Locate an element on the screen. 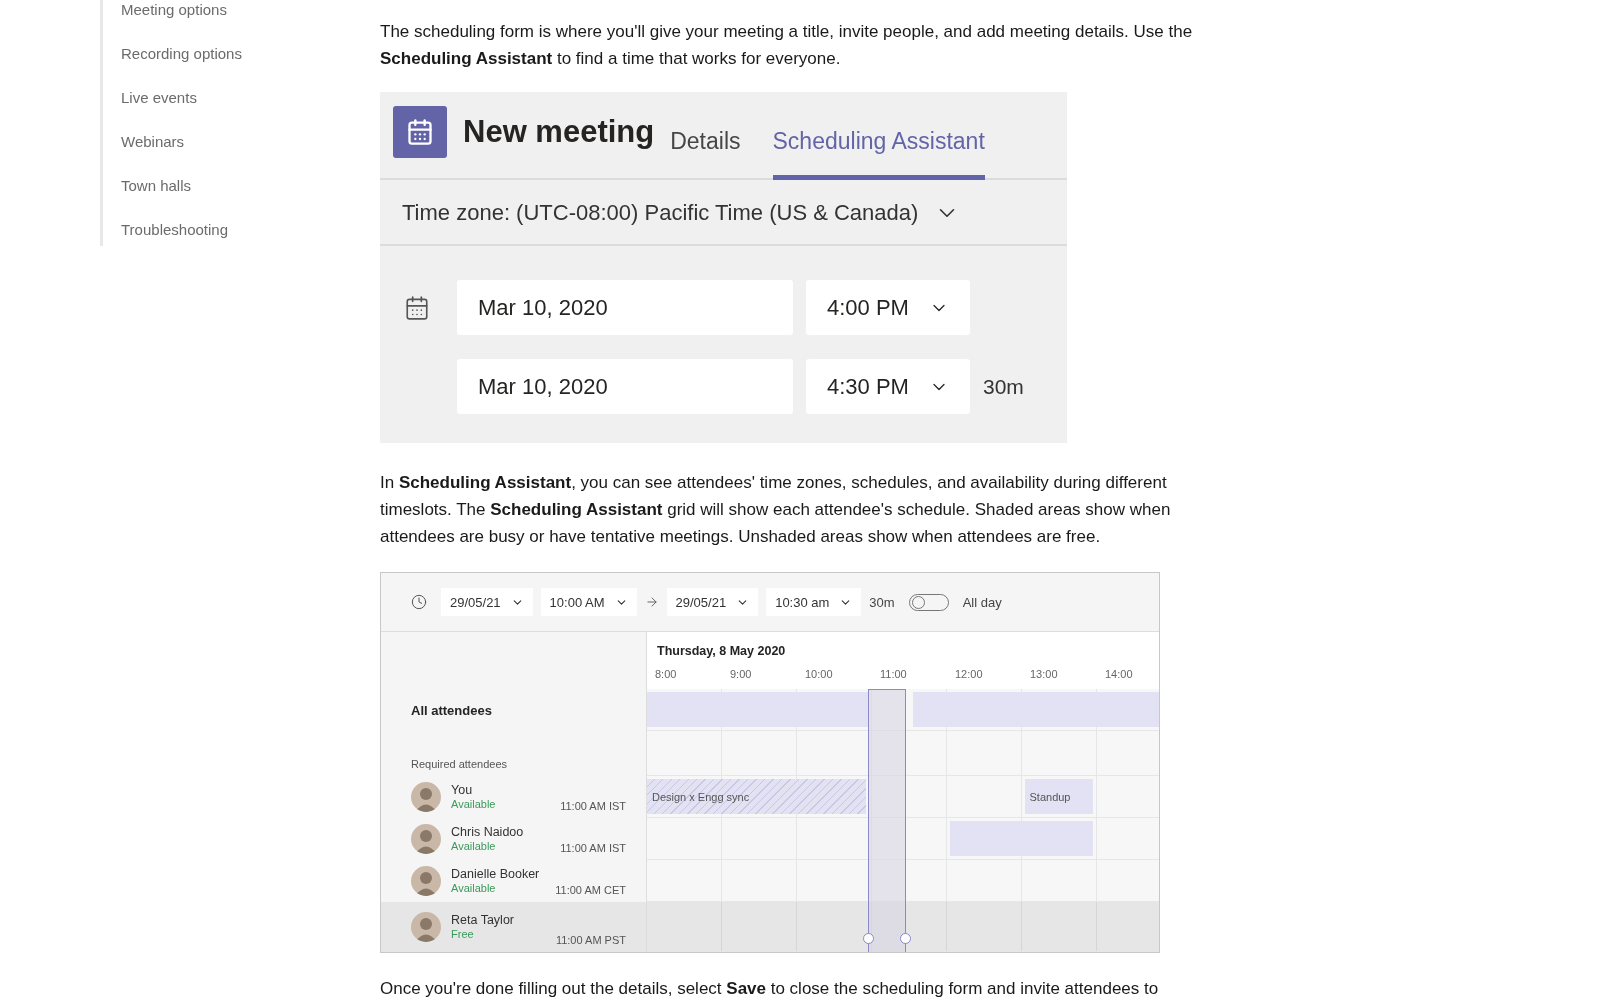 This screenshot has width=1600, height=1000. attendee-row: Reta Taylor Free 11:00 AM PST is located at coordinates (770, 927).